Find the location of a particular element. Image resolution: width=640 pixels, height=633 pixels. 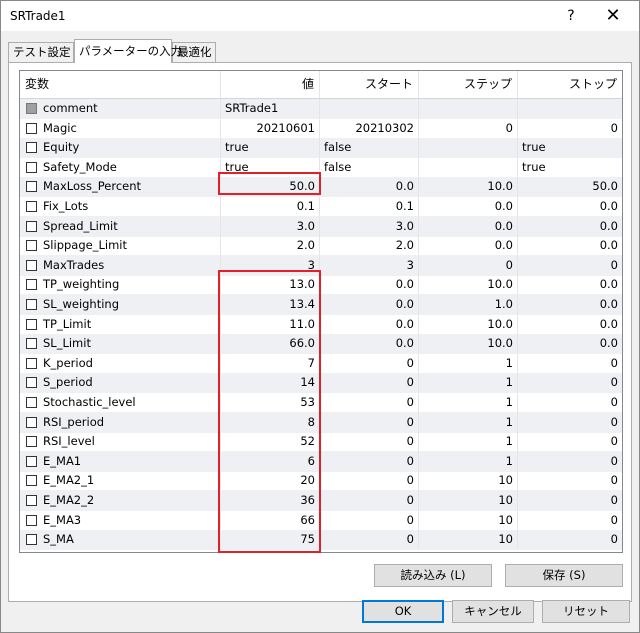

table-row: K_period 7 0 1 0 is located at coordinates (321, 363).